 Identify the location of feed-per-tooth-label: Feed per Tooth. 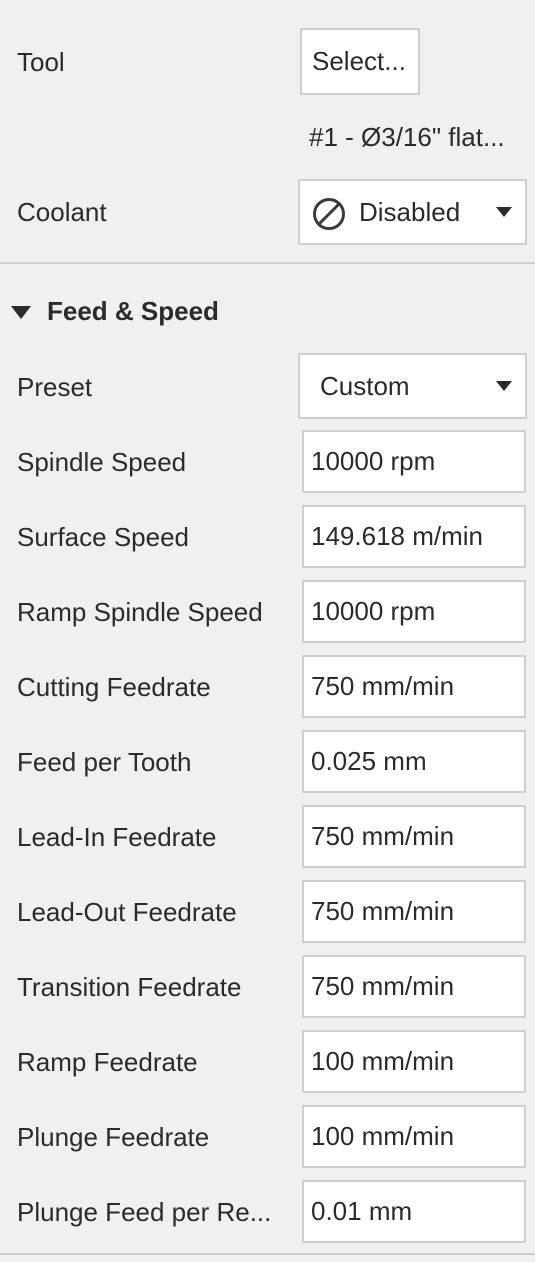
(104, 762).